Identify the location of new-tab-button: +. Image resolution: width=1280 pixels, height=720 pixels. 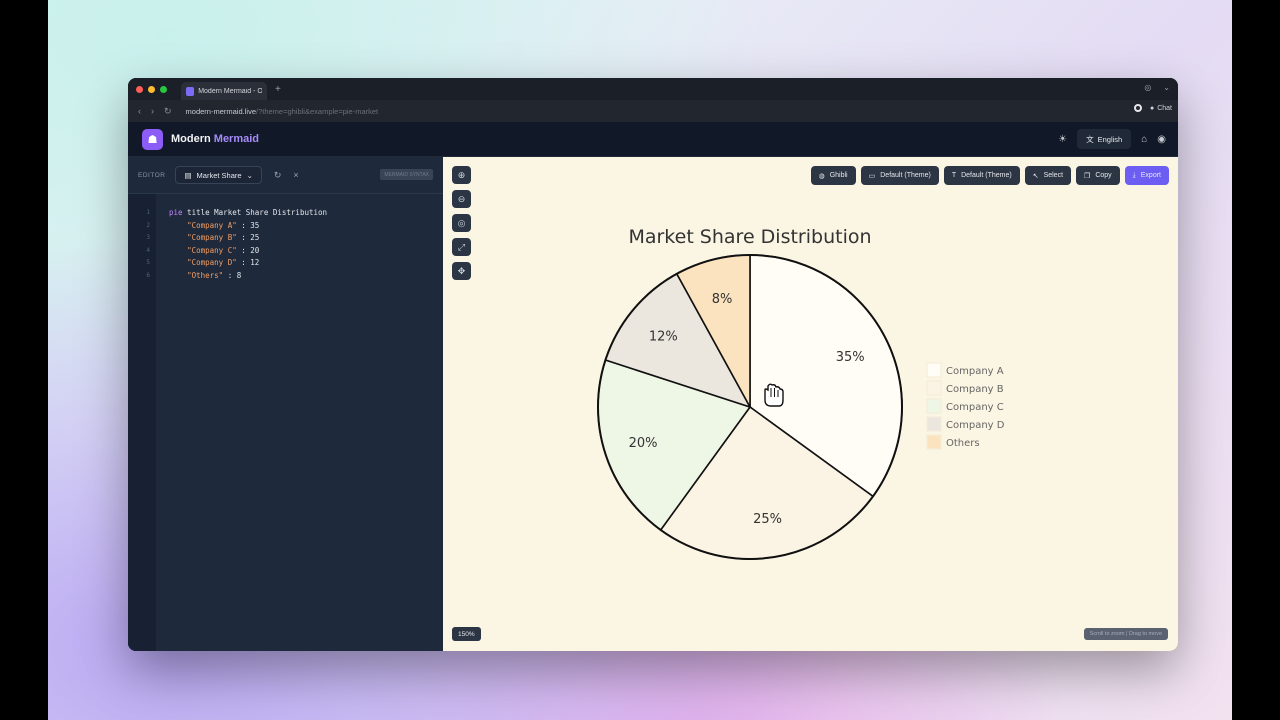
(278, 89).